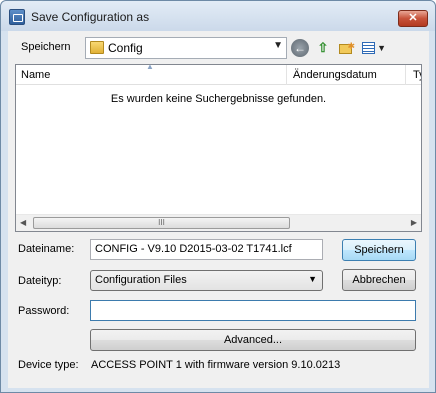 The image size is (436, 393). I want to click on password-label: Password:, so click(44, 311).